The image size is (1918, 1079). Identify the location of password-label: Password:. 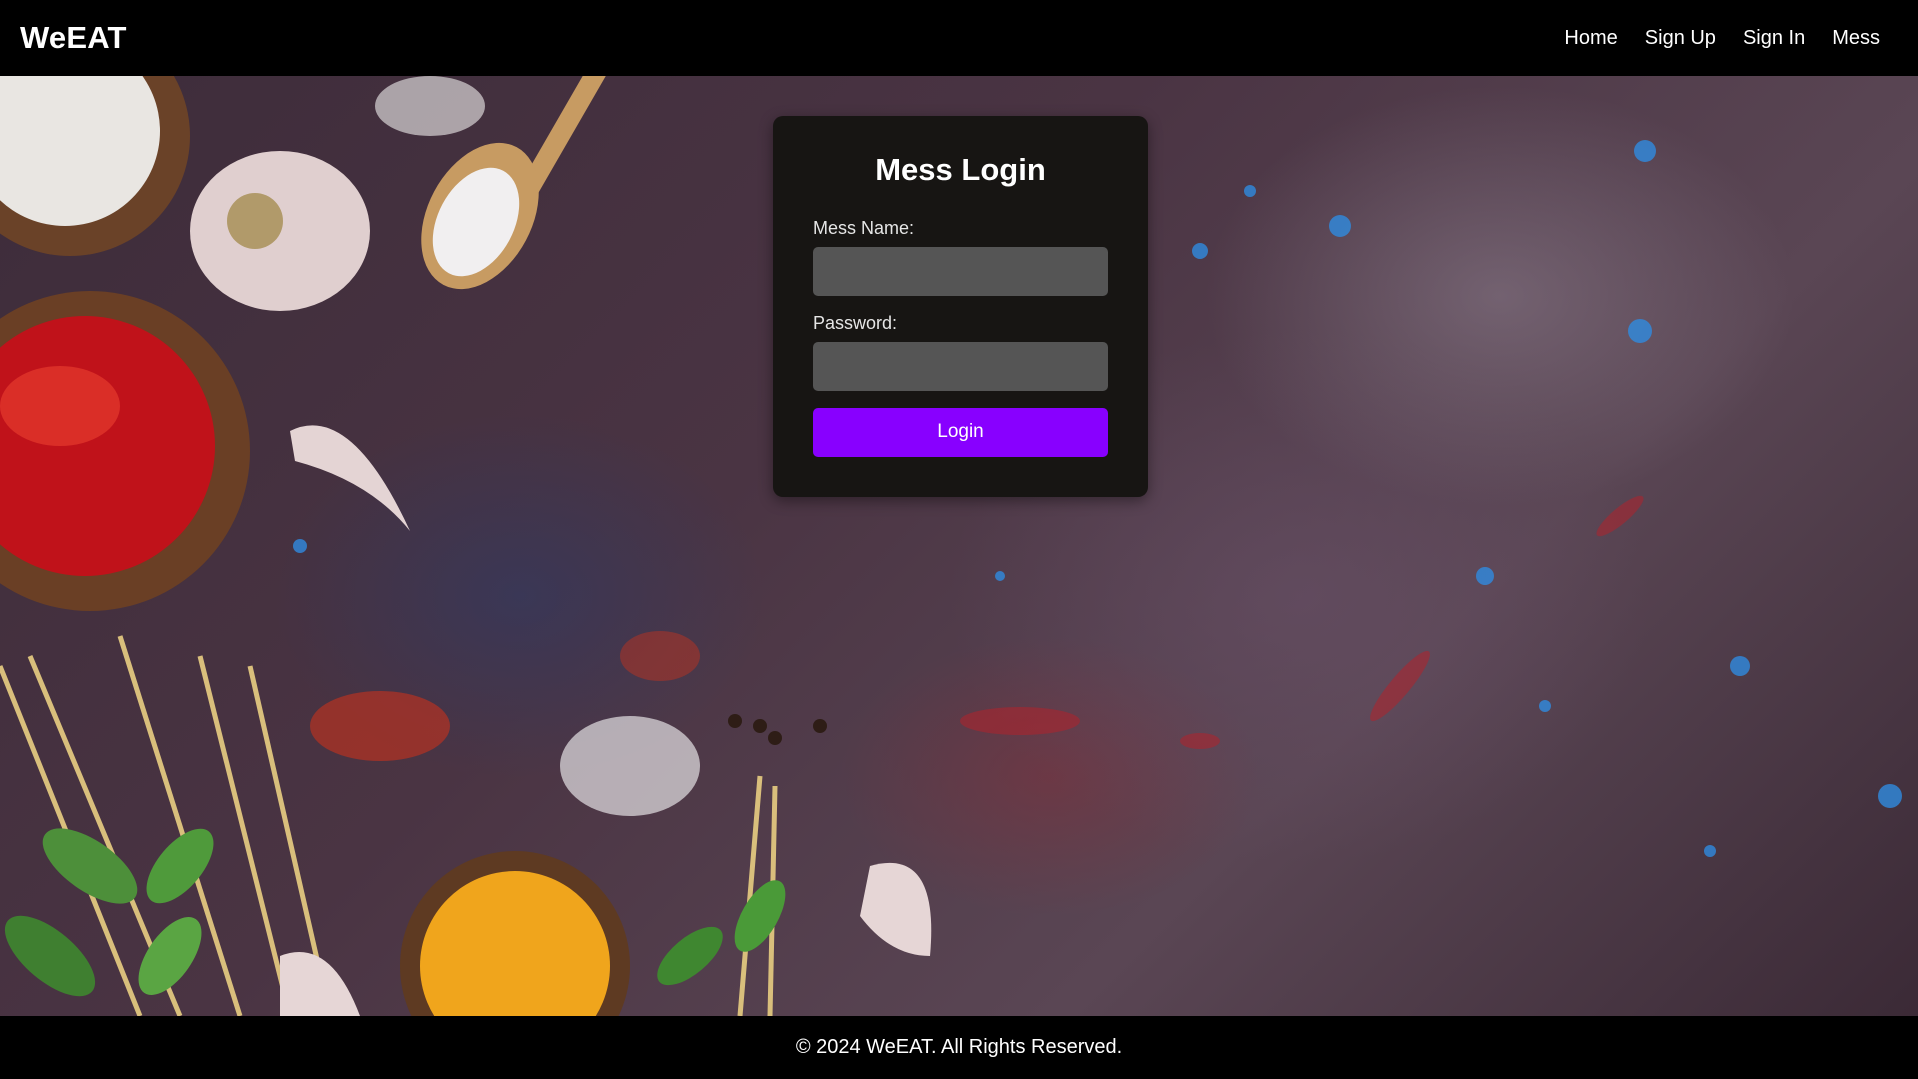
(855, 322).